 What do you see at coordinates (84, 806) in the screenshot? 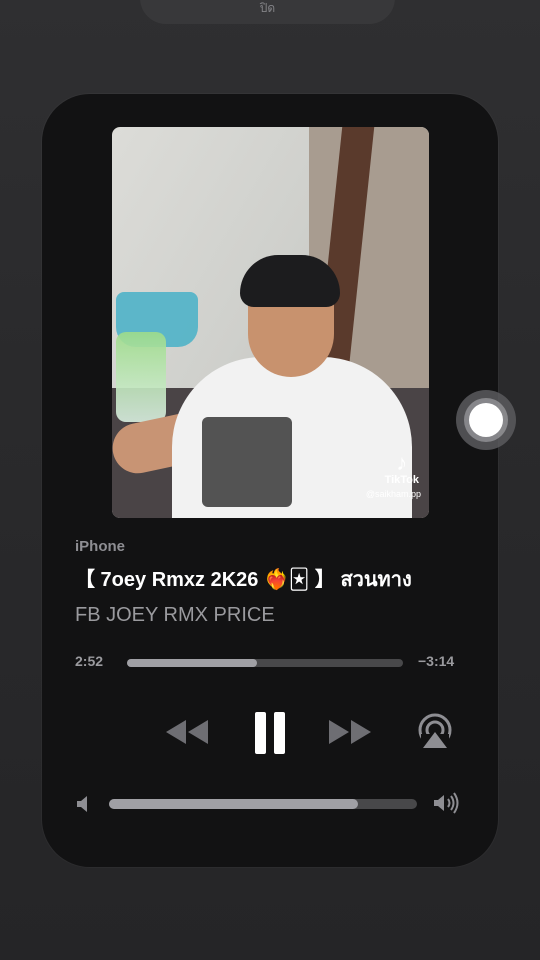
I see `volume-low-icon` at bounding box center [84, 806].